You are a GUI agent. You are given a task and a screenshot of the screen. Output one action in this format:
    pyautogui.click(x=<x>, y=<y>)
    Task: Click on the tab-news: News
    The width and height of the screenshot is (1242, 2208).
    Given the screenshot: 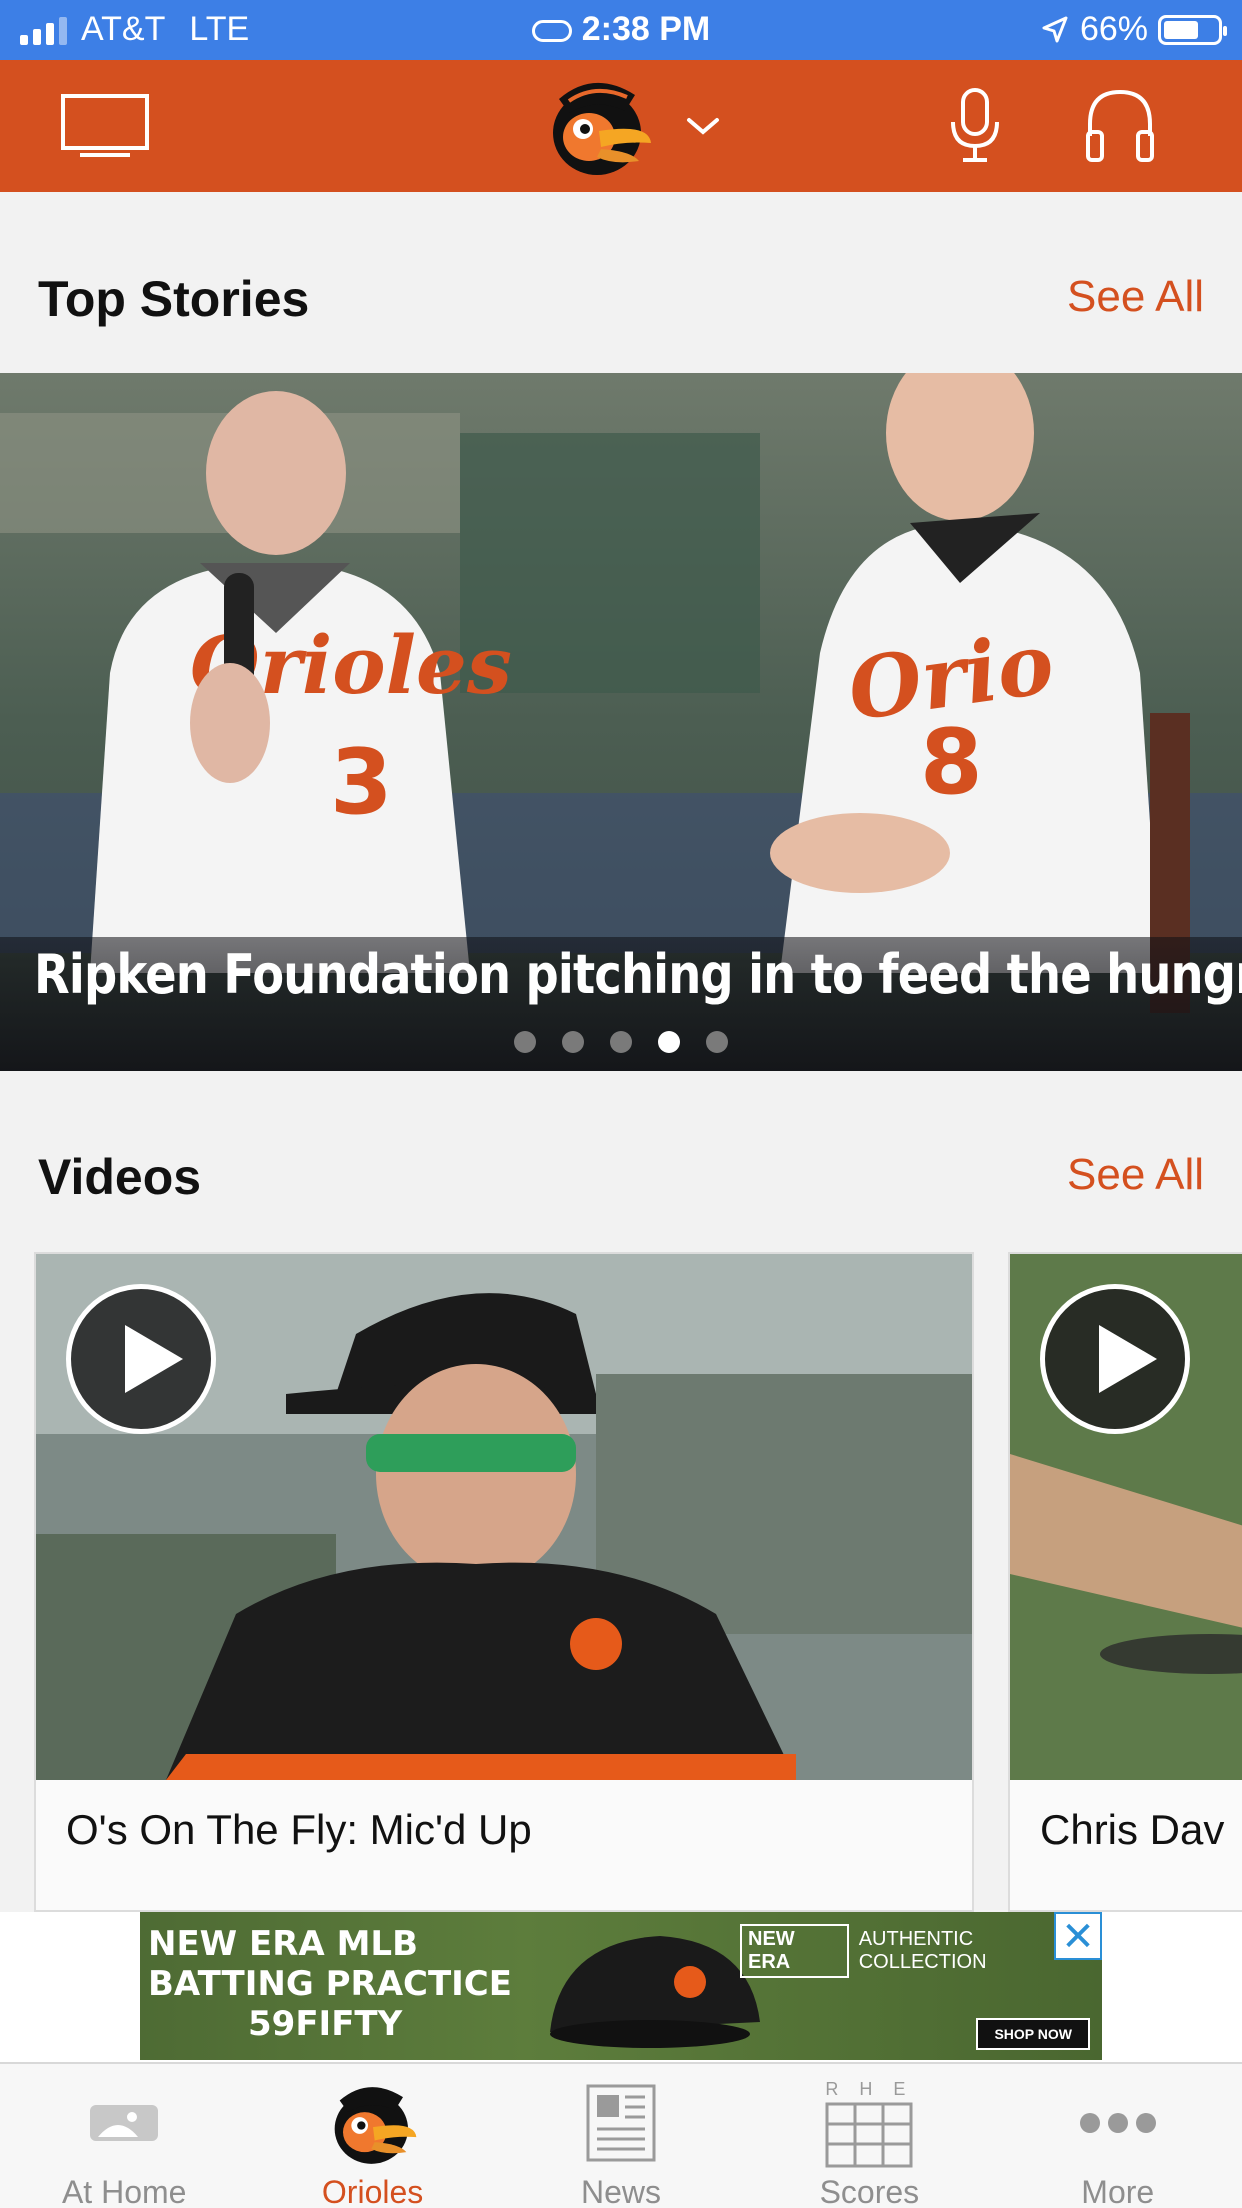 What is the action you would take?
    pyautogui.click(x=621, y=2136)
    